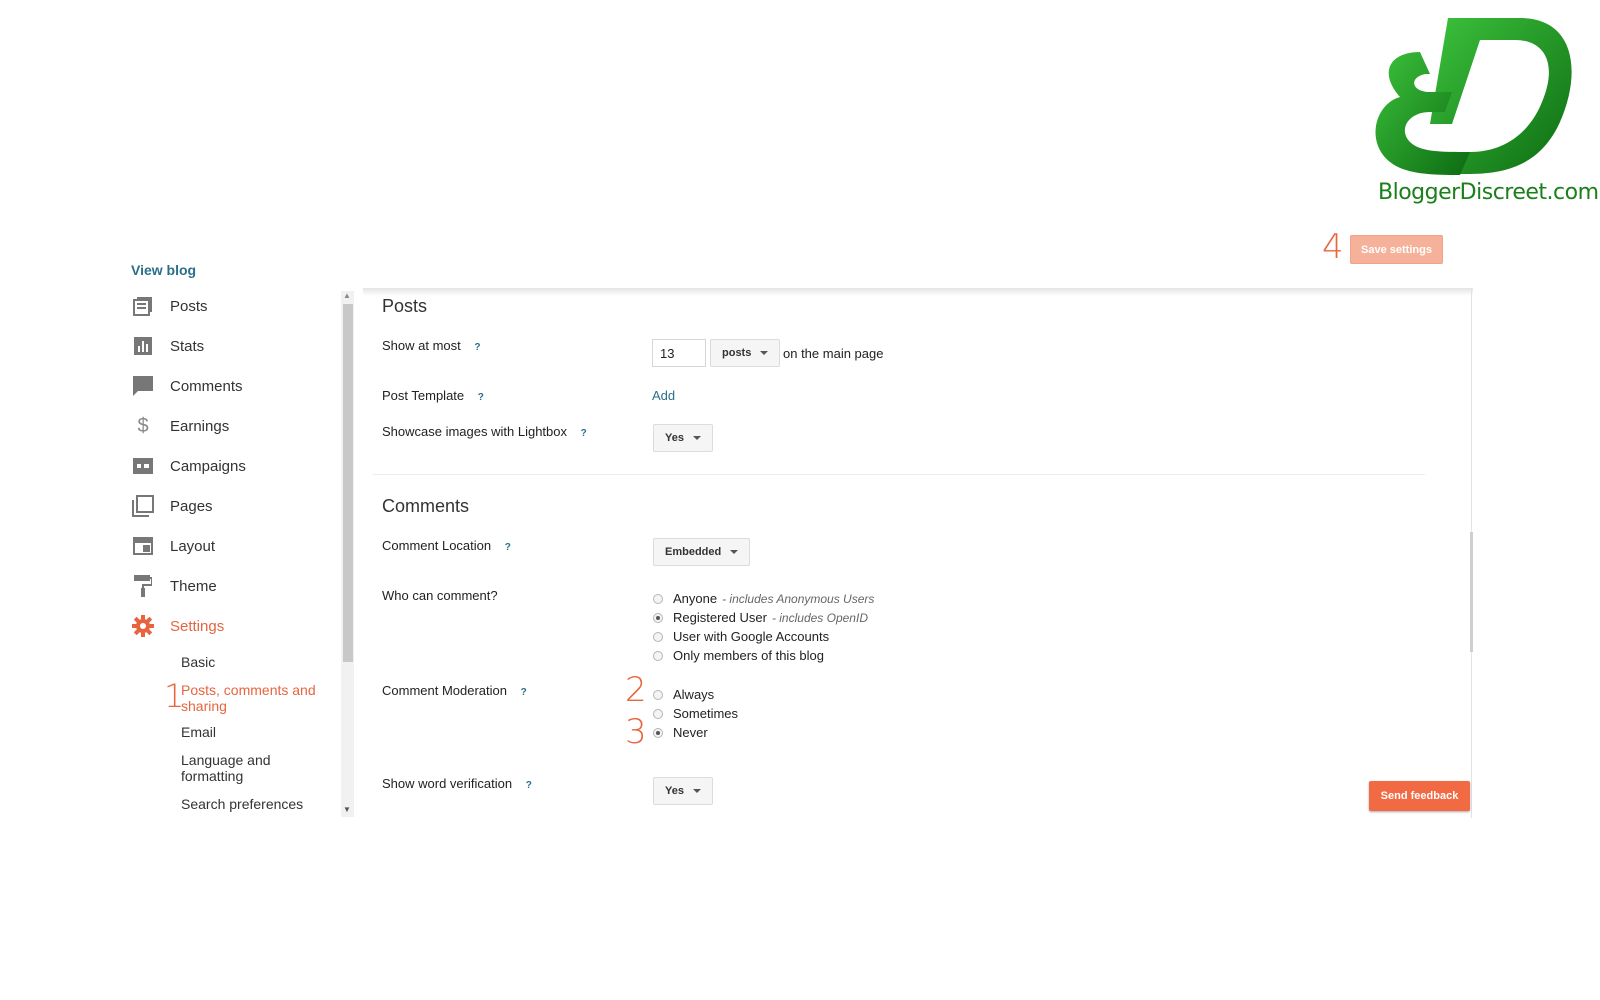 This screenshot has height=1000, width=1600. What do you see at coordinates (143, 586) in the screenshot?
I see `theme-roller-icon` at bounding box center [143, 586].